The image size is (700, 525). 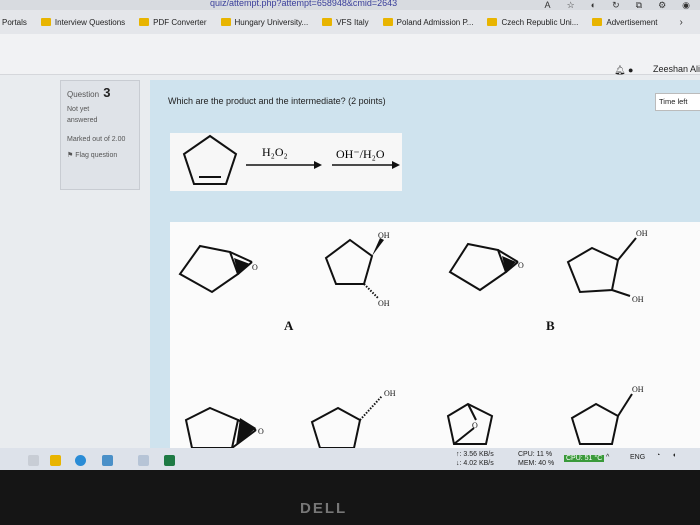 I want to click on volume-icon: ◖, so click(x=674, y=455).